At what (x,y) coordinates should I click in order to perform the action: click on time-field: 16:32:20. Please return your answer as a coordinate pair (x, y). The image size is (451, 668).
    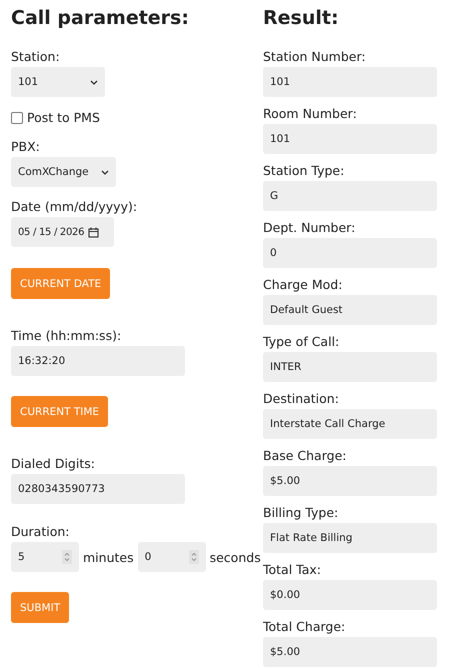
    Looking at the image, I should click on (98, 361).